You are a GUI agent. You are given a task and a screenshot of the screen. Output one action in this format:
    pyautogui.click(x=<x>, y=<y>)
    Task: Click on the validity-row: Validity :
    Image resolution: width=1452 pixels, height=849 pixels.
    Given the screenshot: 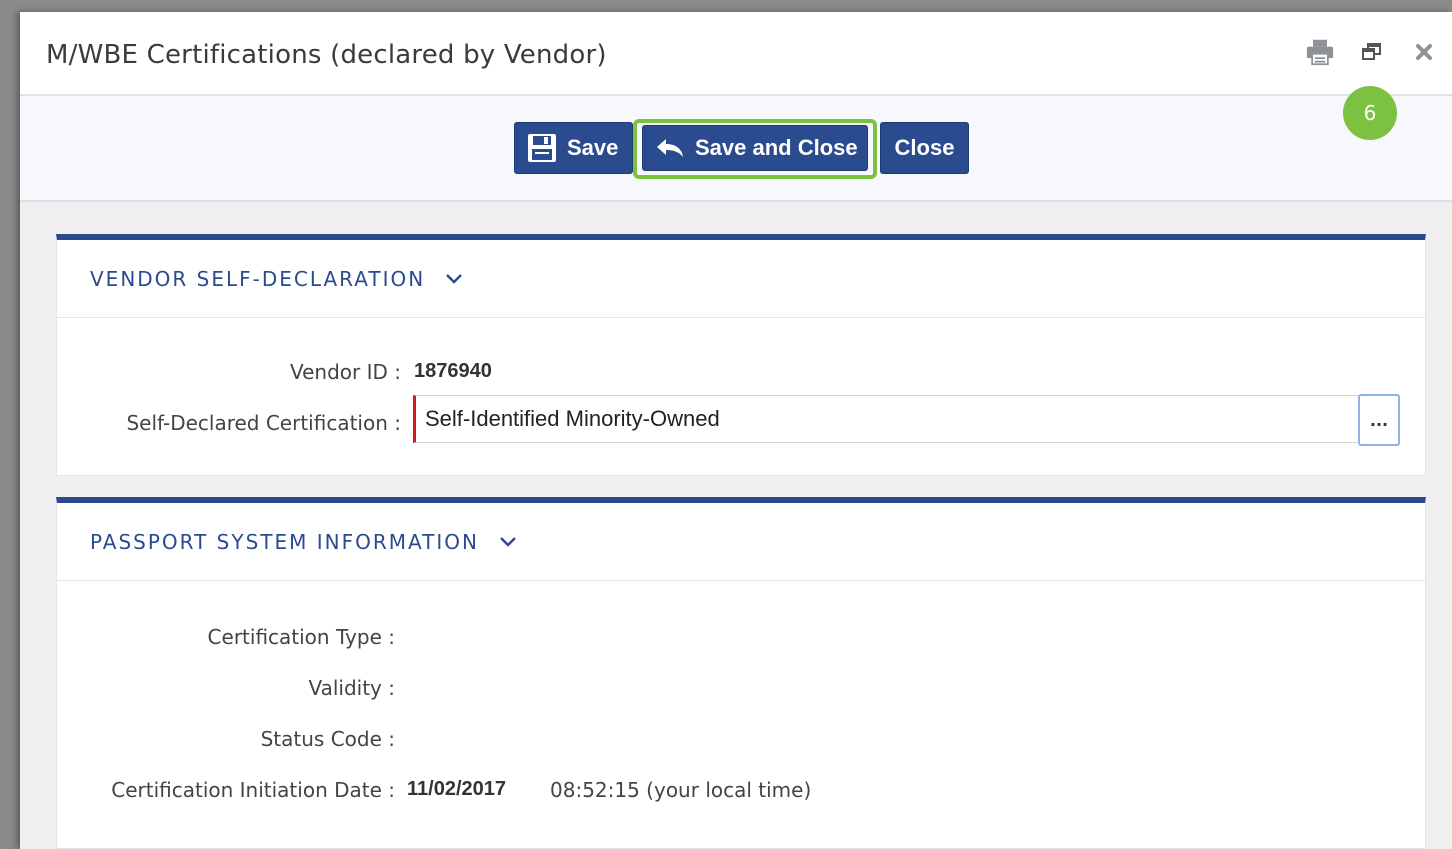 What is the action you would take?
    pyautogui.click(x=741, y=691)
    